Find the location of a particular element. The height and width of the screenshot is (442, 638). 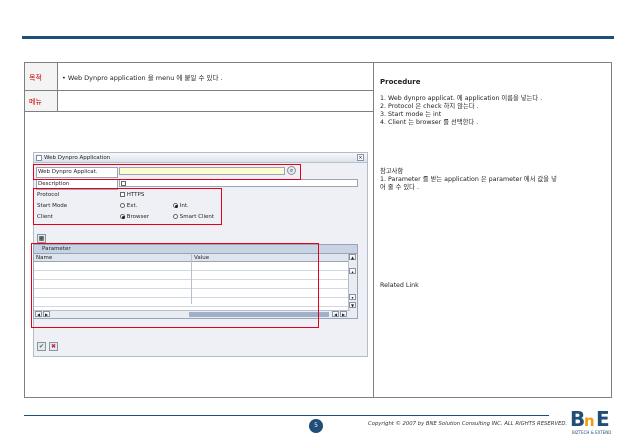

related-link: Related Link is located at coordinates (399, 286).